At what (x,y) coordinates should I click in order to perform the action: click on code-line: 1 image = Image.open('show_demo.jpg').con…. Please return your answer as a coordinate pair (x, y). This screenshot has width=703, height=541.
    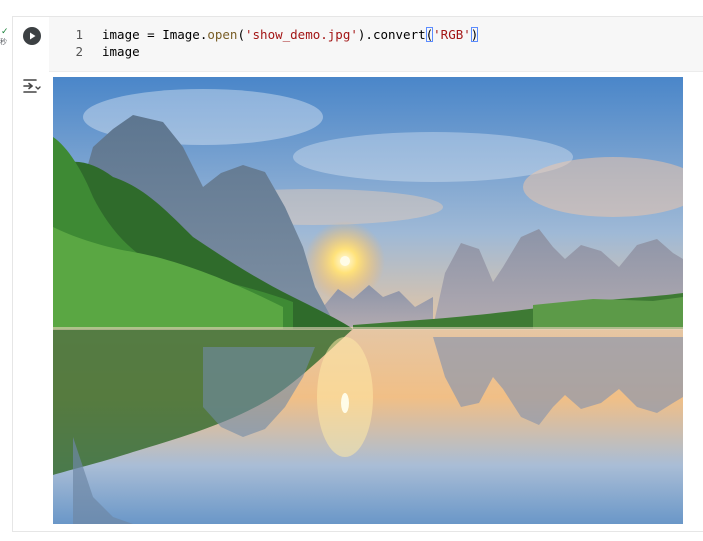
    Looking at the image, I should click on (264, 34).